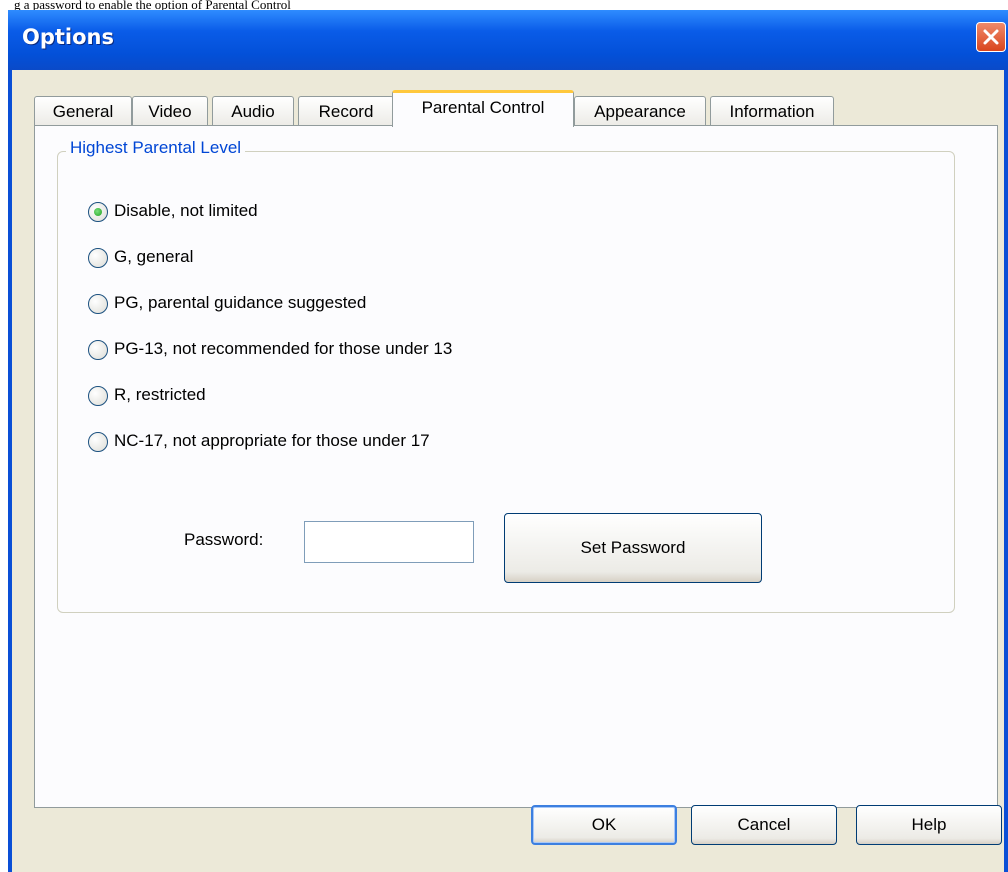  Describe the element at coordinates (640, 111) in the screenshot. I see `tab-appearance: Appearance` at that location.